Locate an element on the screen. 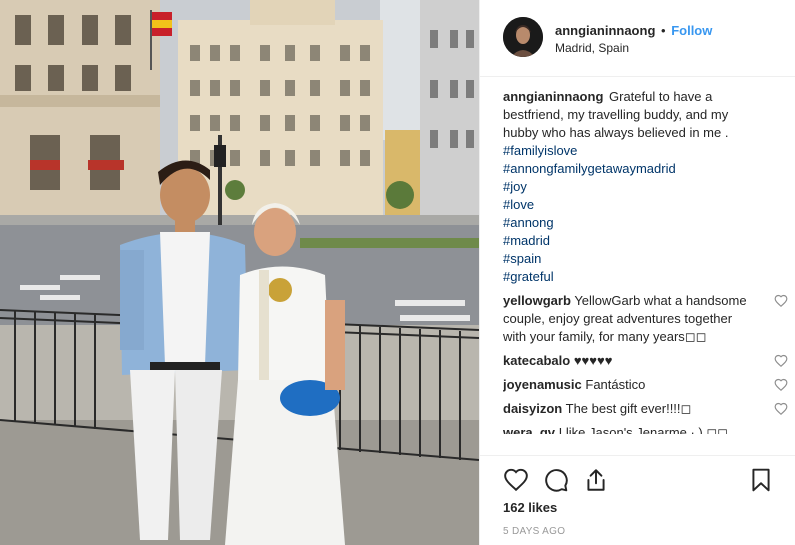 This screenshot has height=545, width=795. caption-text-line-3: hubby who has always believed in me . is located at coordinates (616, 132).